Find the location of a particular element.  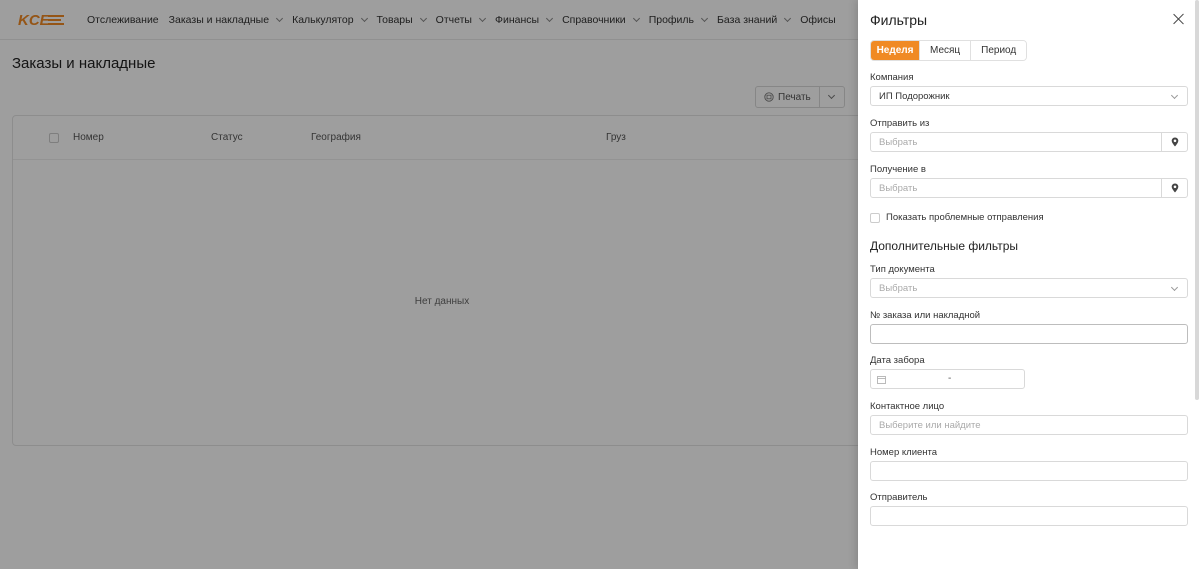

drawer-title: Фильтры is located at coordinates (899, 20).